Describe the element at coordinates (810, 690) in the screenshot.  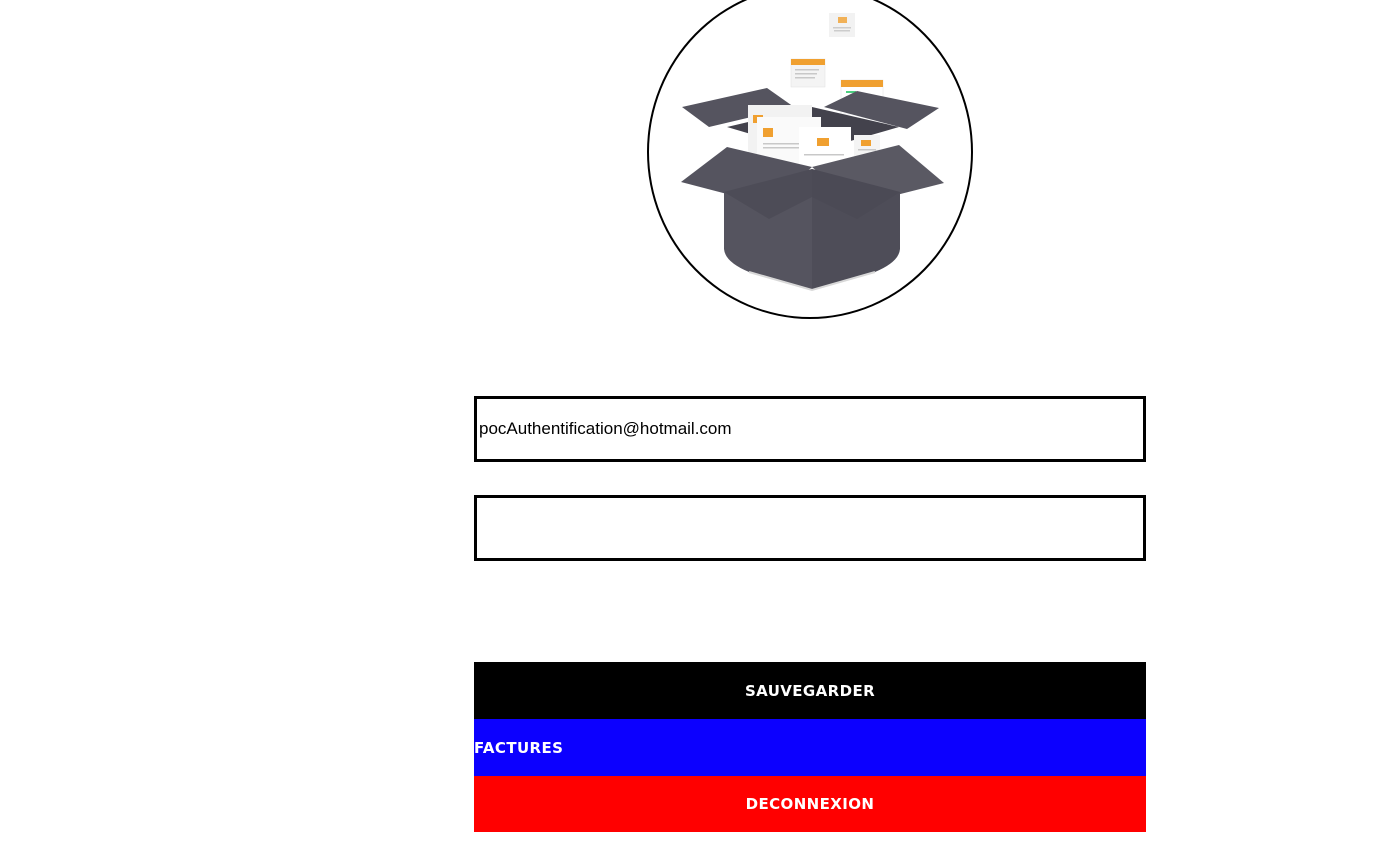
I see `save-button: SAUVEGARDER` at that location.